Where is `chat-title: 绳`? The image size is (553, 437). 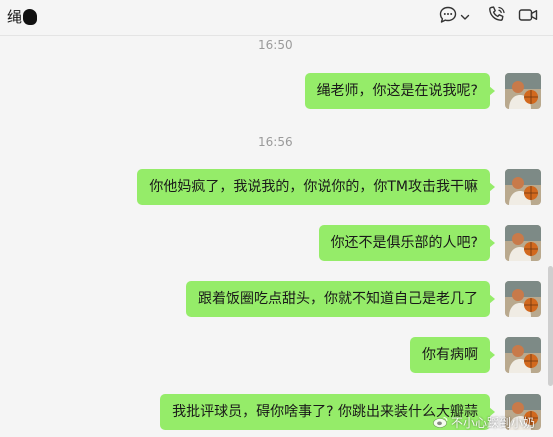 chat-title: 绳 is located at coordinates (22, 17).